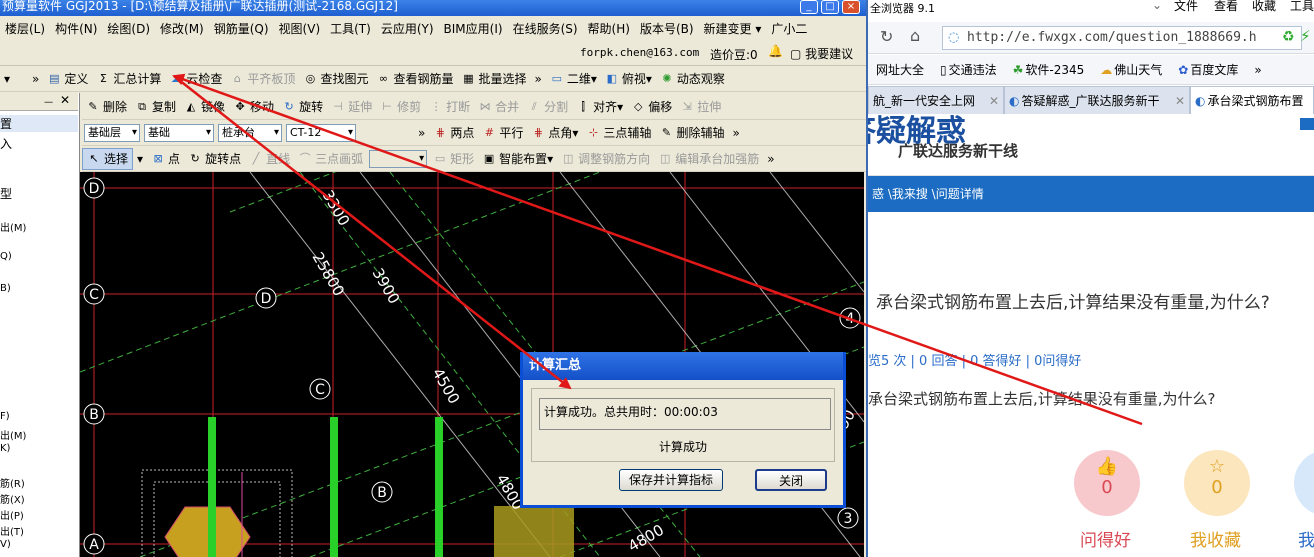 The height and width of the screenshot is (557, 1314). Describe the element at coordinates (733, 28) in the screenshot. I see `menu-new-change: 新建变更 ▾` at that location.